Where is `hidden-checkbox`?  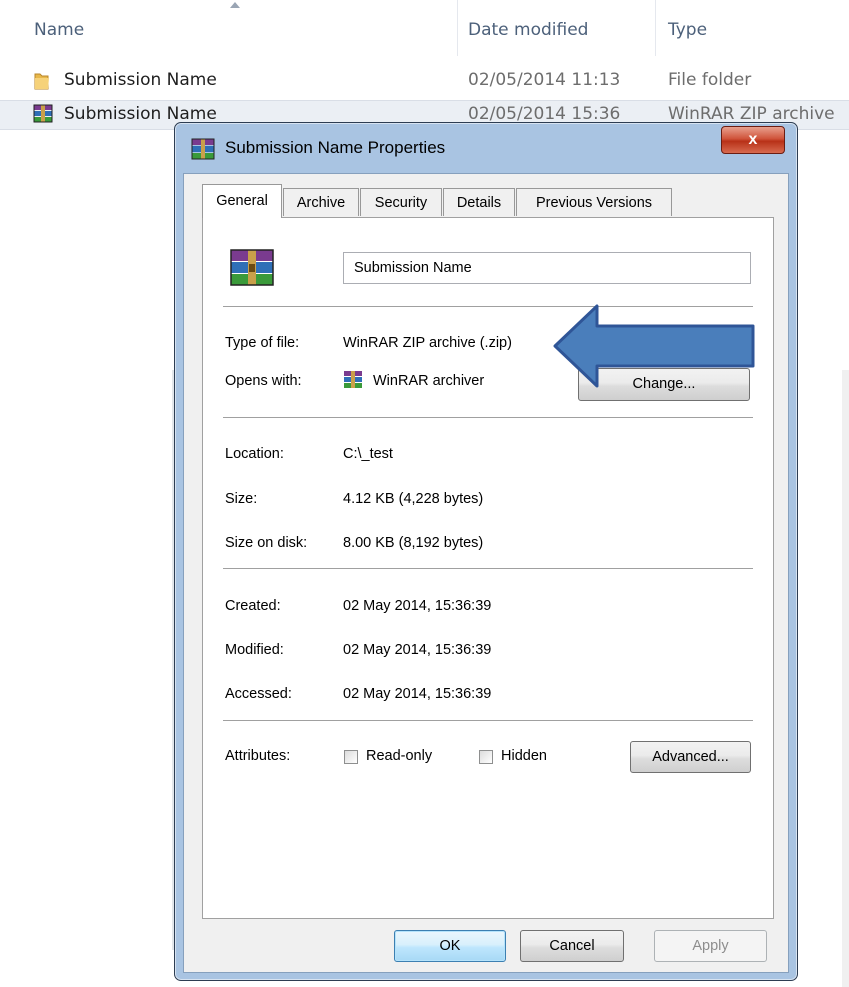
hidden-checkbox is located at coordinates (486, 757).